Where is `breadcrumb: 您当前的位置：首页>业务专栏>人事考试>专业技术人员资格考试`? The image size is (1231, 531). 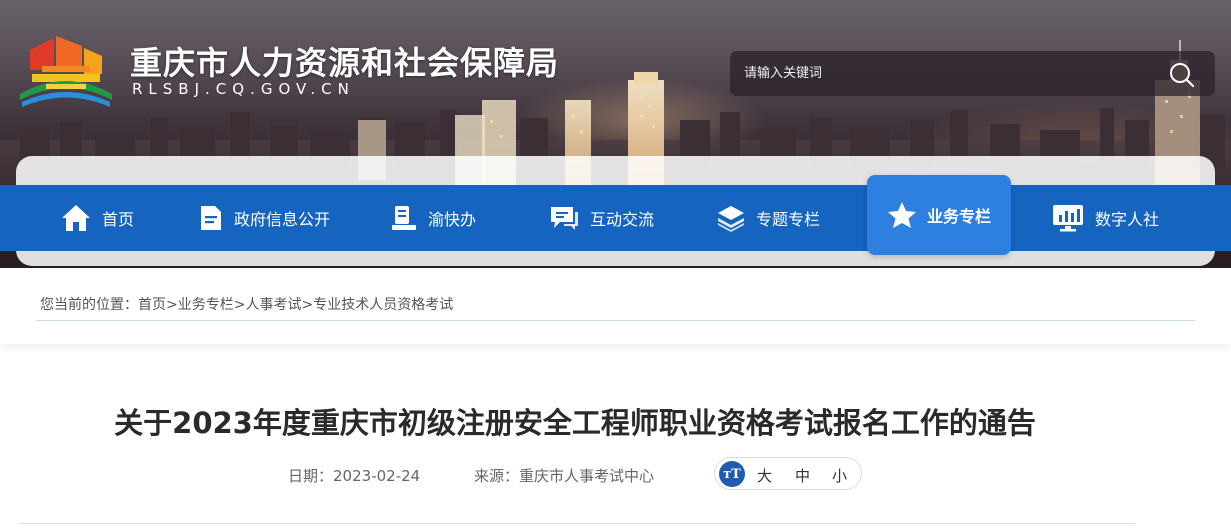
breadcrumb: 您当前的位置：首页>业务专栏>人事考试>专业技术人员资格考试 is located at coordinates (246, 304).